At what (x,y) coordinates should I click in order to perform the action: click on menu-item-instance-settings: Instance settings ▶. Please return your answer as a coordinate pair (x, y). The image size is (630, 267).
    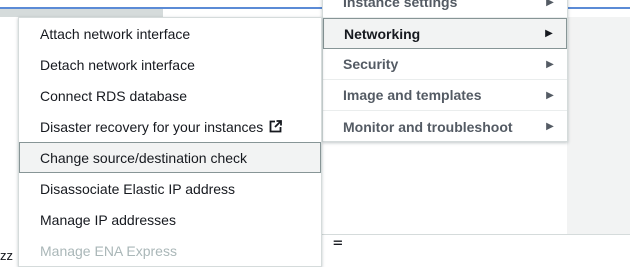
    Looking at the image, I should click on (445, 9).